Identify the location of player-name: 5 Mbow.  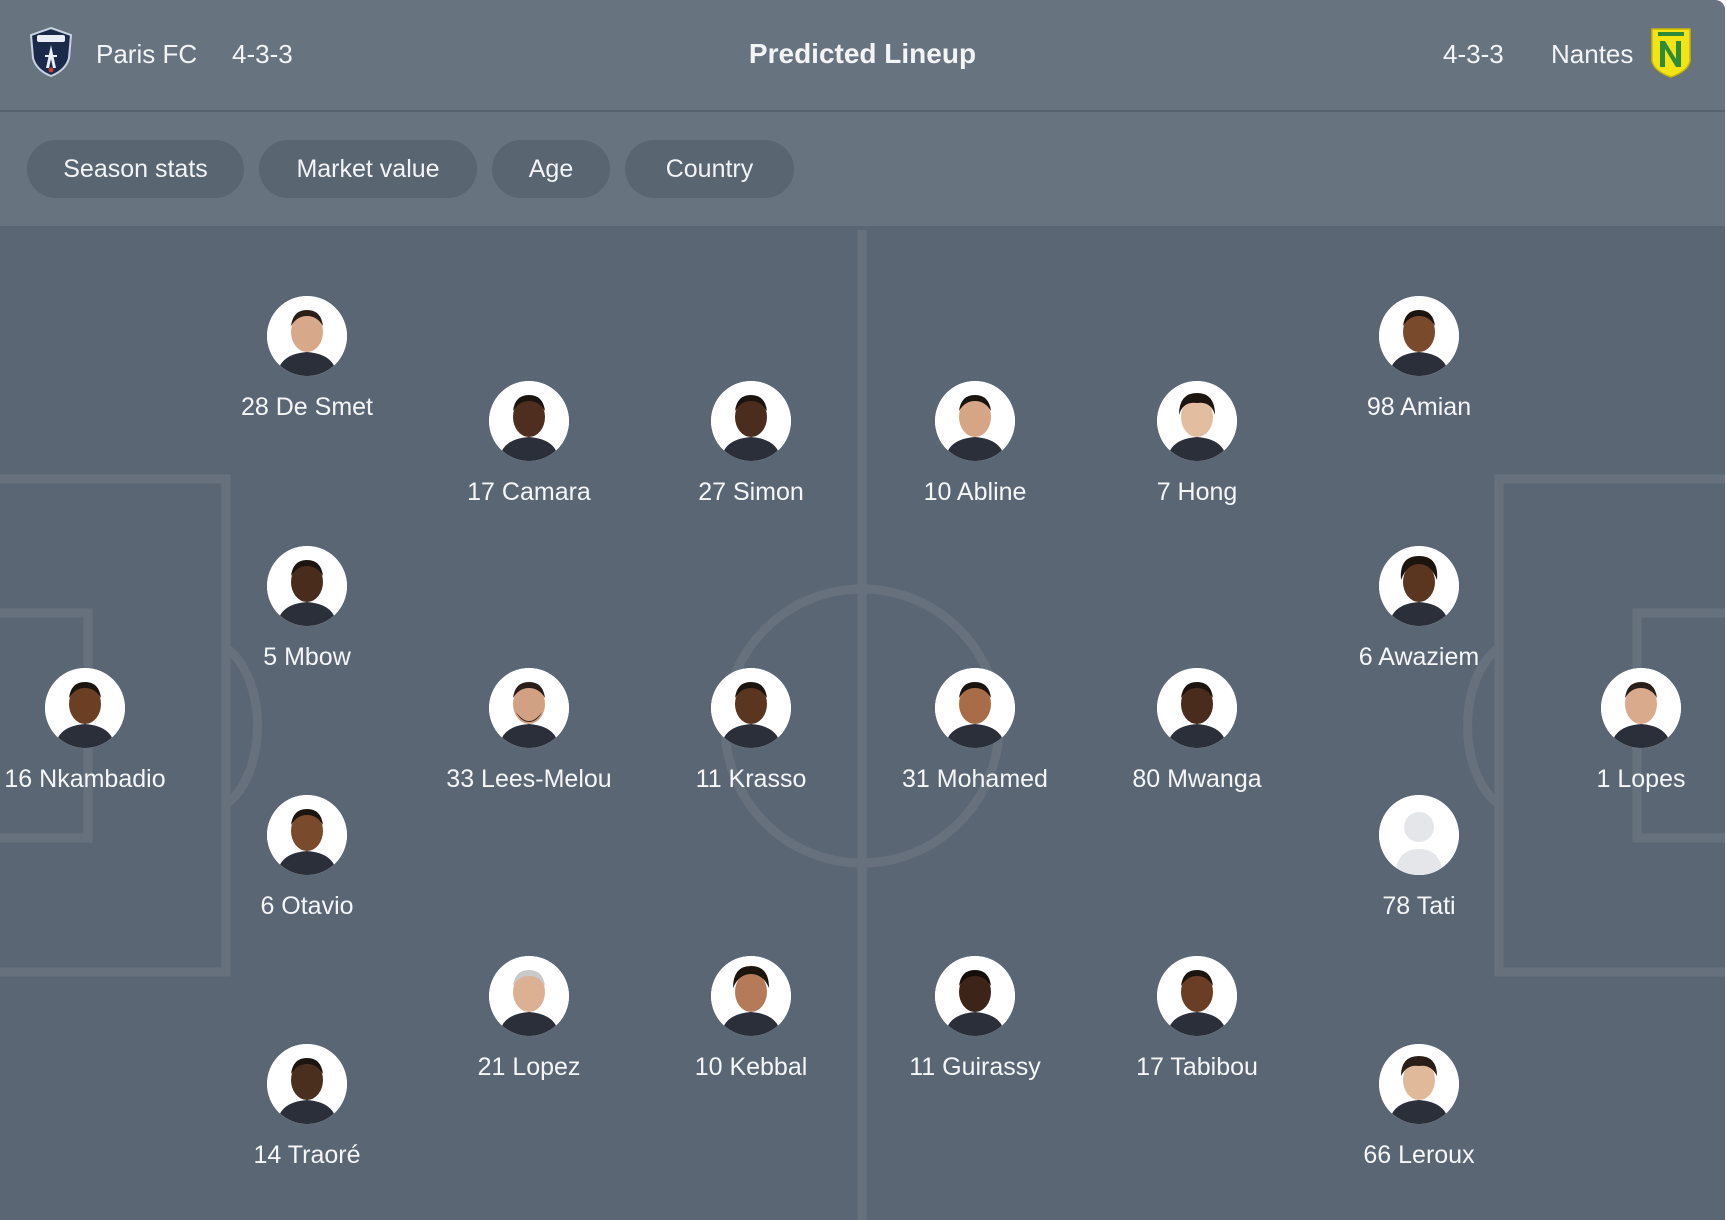
(307, 657).